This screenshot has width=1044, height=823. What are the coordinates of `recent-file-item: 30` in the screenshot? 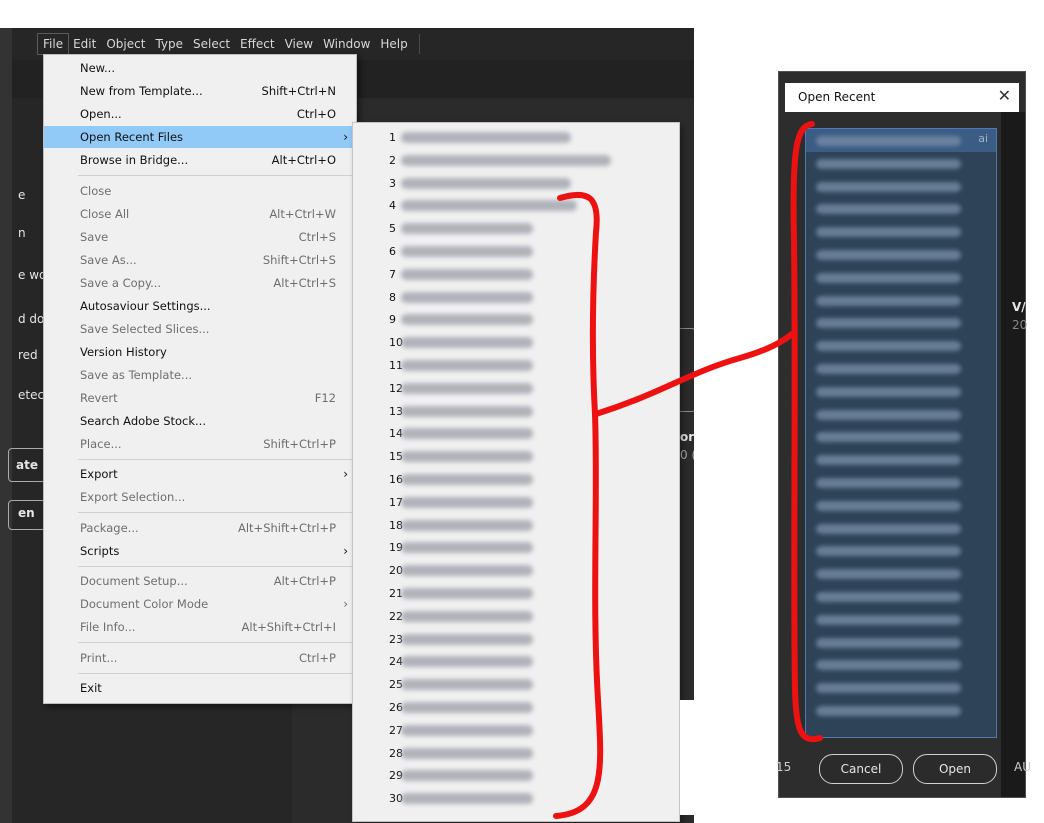 It's located at (516, 798).